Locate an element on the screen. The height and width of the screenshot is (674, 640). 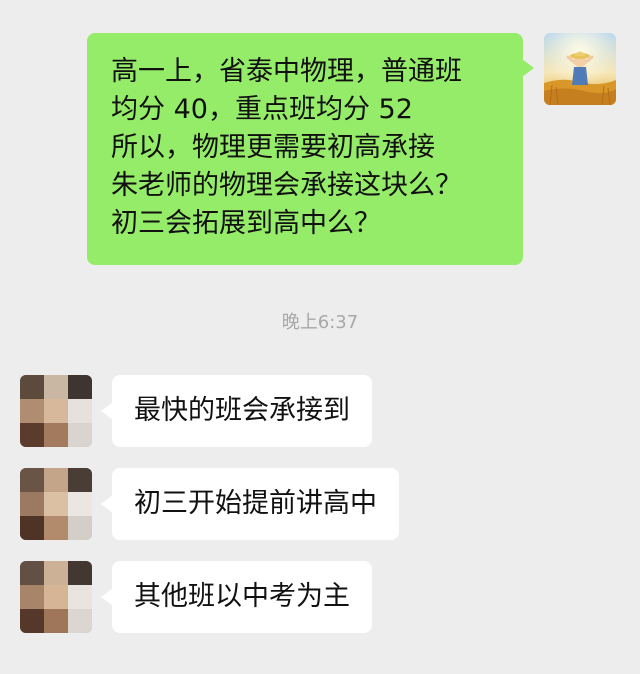
incoming-message-row: 最快的班会承接到 is located at coordinates (196, 411).